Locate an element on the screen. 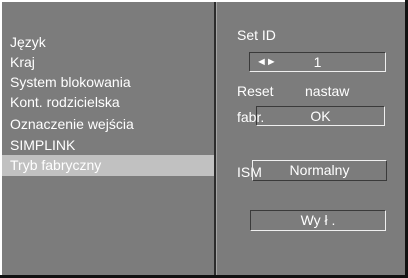 Image resolution: width=408 pixels, height=278 pixels. left-right-arrows-icon: ◄► is located at coordinates (266, 62).